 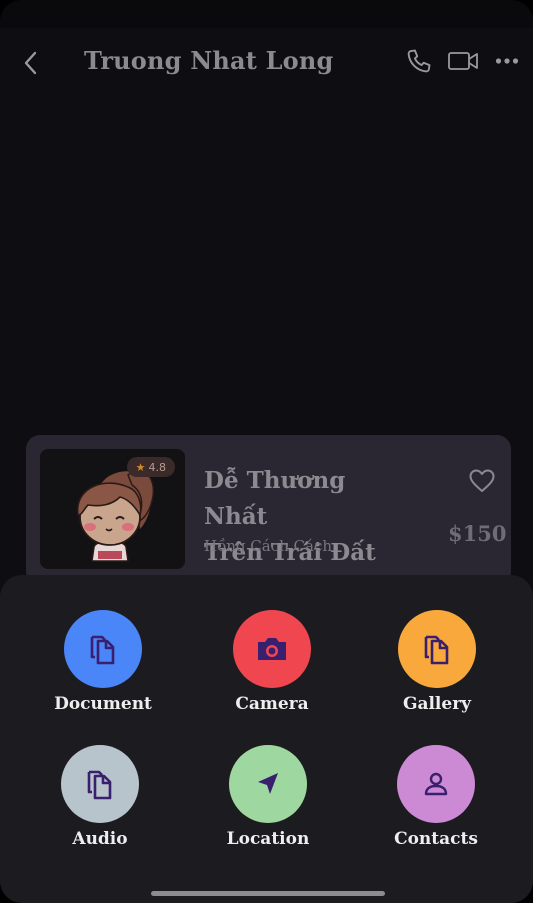 I want to click on contact-name: Truong Nhat Long, so click(x=209, y=60).